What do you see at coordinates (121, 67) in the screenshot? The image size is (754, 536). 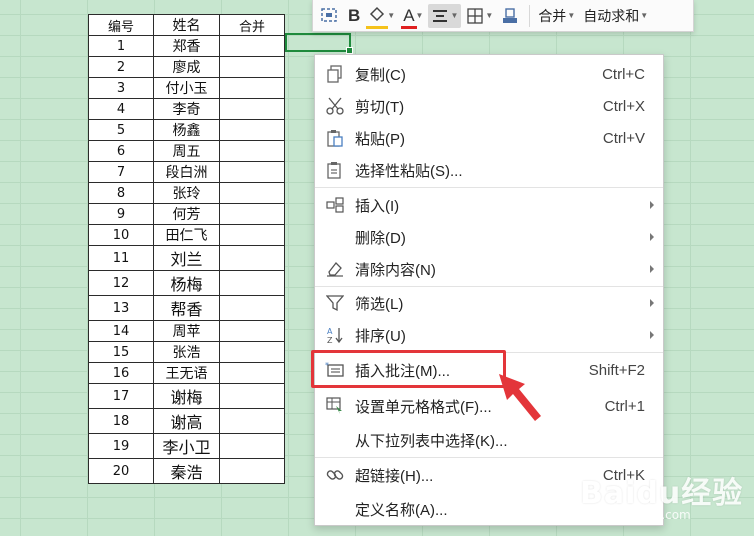 I see `cell-number: 2` at bounding box center [121, 67].